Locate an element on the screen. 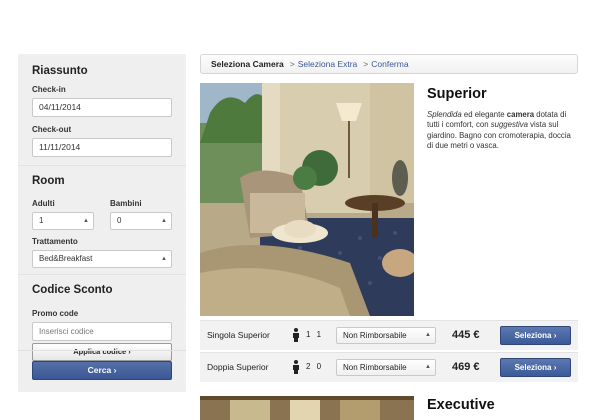  children-label: Bambini is located at coordinates (126, 203).